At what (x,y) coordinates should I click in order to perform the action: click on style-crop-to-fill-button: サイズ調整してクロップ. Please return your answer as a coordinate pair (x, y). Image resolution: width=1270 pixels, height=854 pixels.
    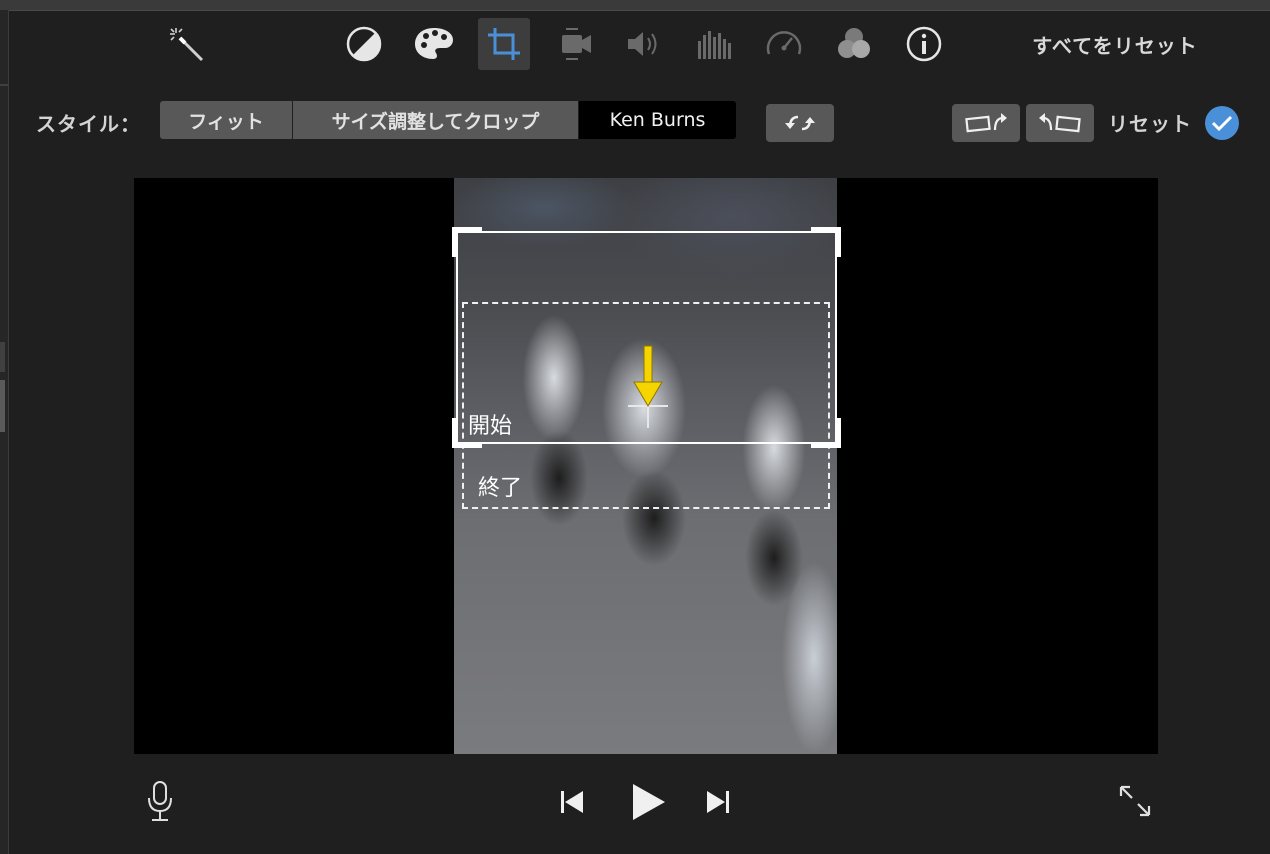
    Looking at the image, I should click on (435, 120).